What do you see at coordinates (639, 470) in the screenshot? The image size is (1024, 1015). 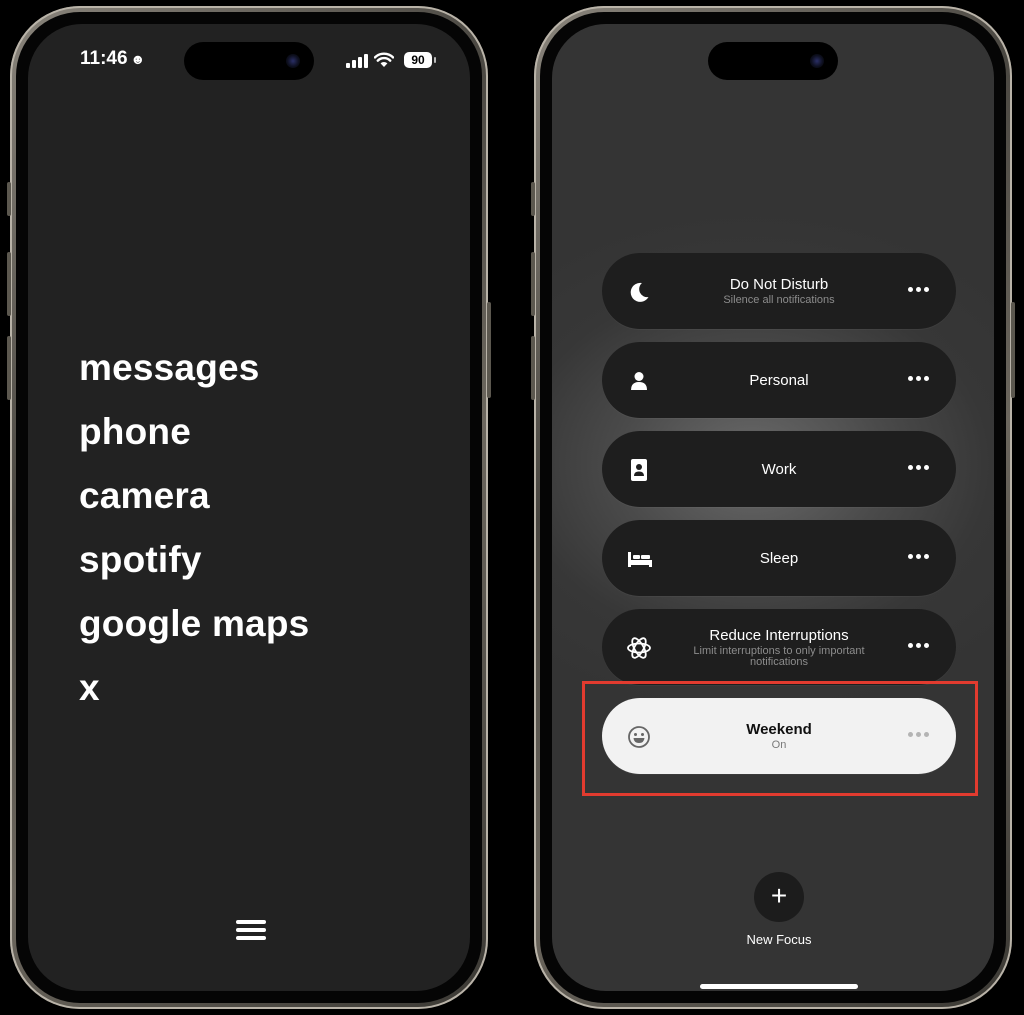 I see `id-badge-icon` at bounding box center [639, 470].